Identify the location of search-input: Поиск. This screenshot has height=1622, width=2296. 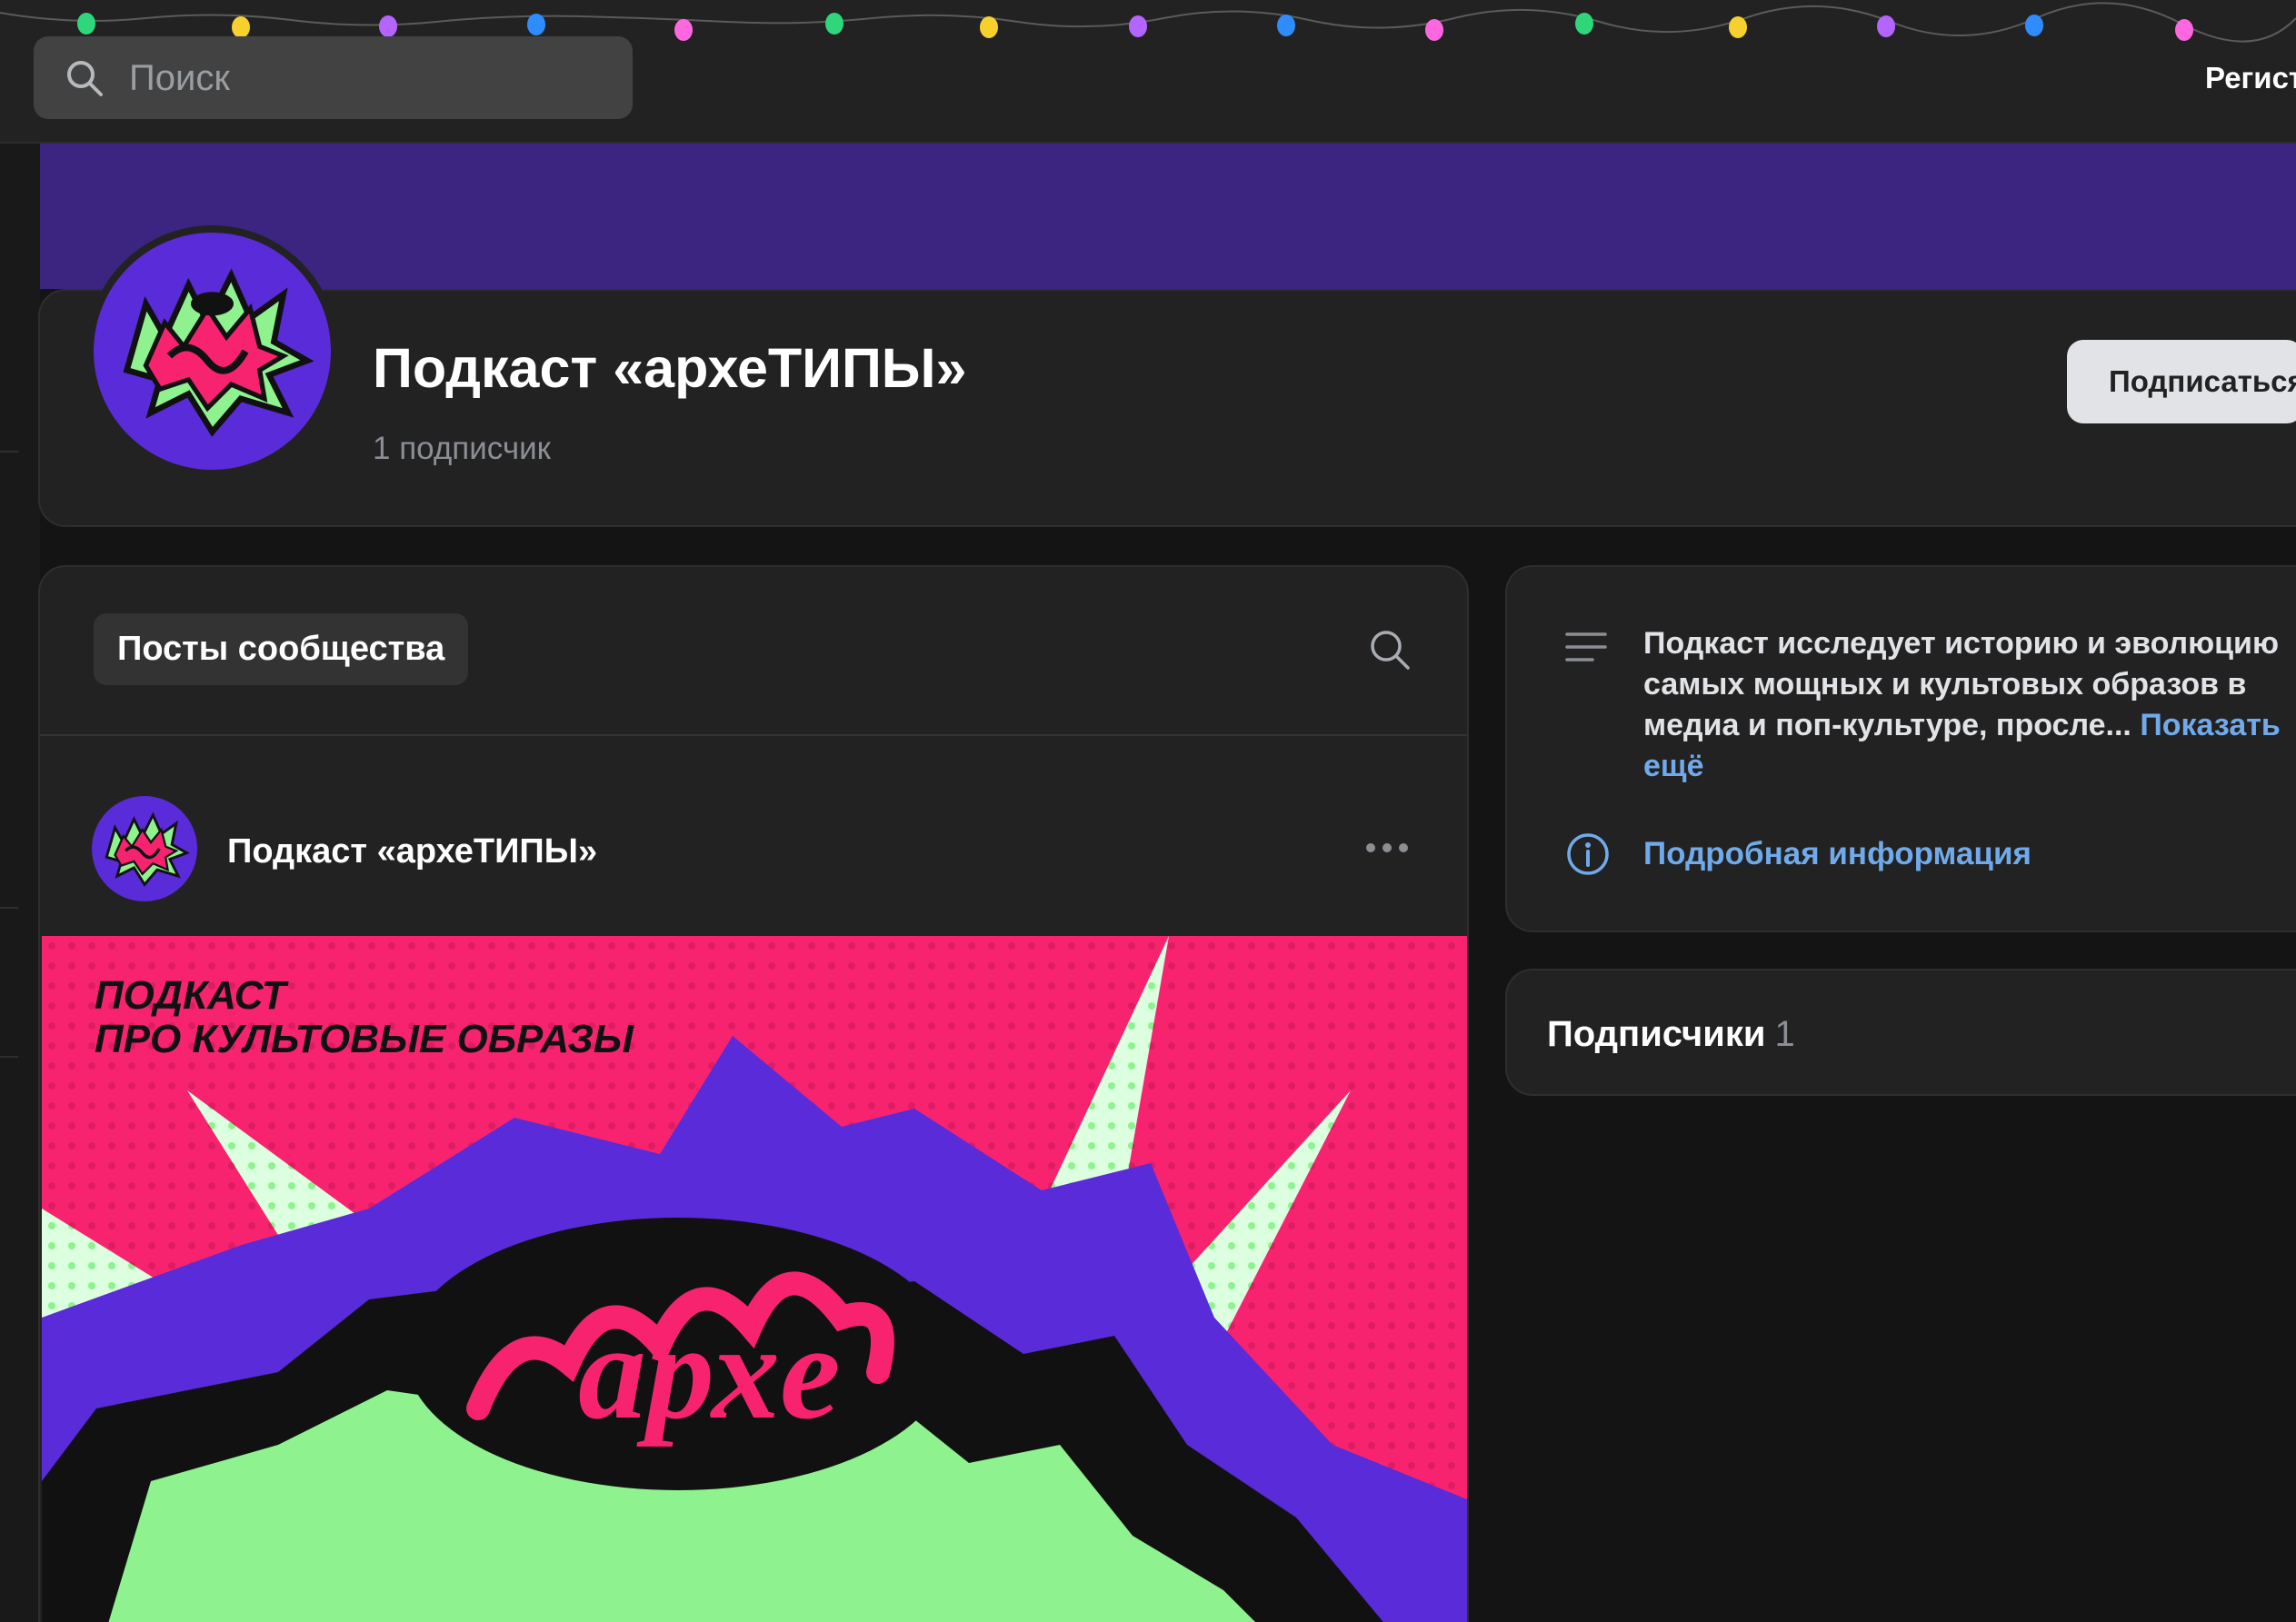
(333, 77).